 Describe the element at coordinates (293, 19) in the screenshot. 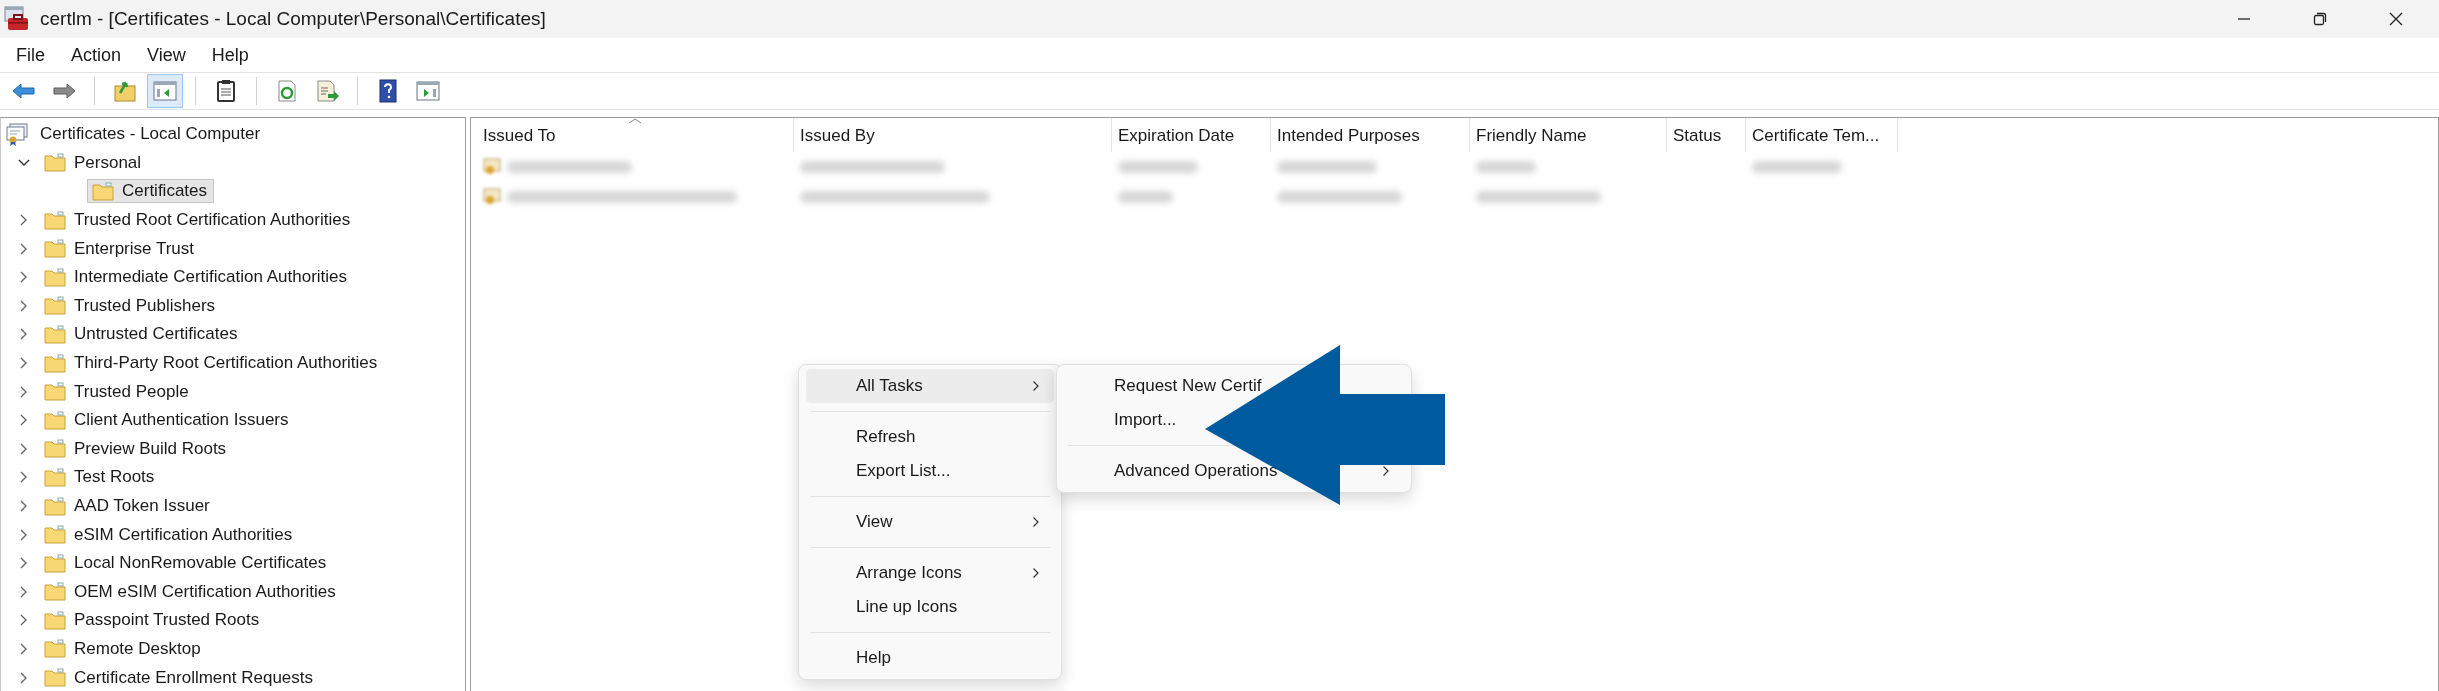

I see `window-title: certlm - [Certificates - Local Computer\Personal\Certificates]` at that location.